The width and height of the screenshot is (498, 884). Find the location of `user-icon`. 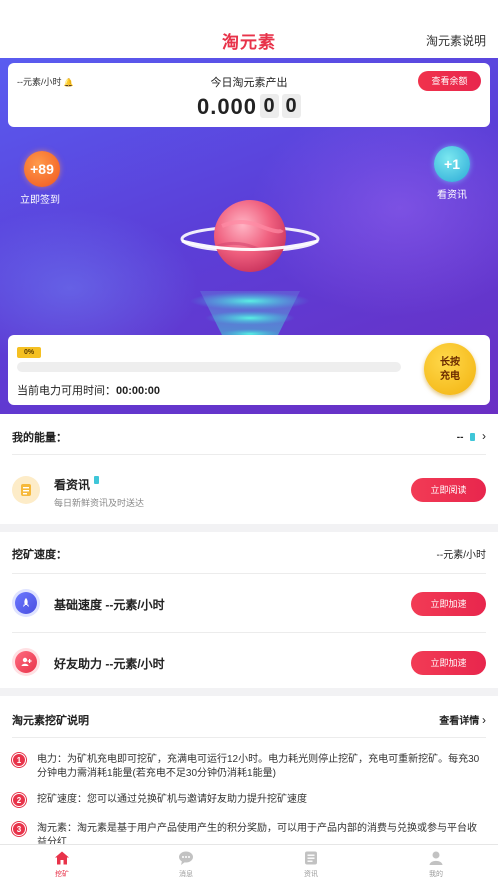

user-icon is located at coordinates (436, 858).